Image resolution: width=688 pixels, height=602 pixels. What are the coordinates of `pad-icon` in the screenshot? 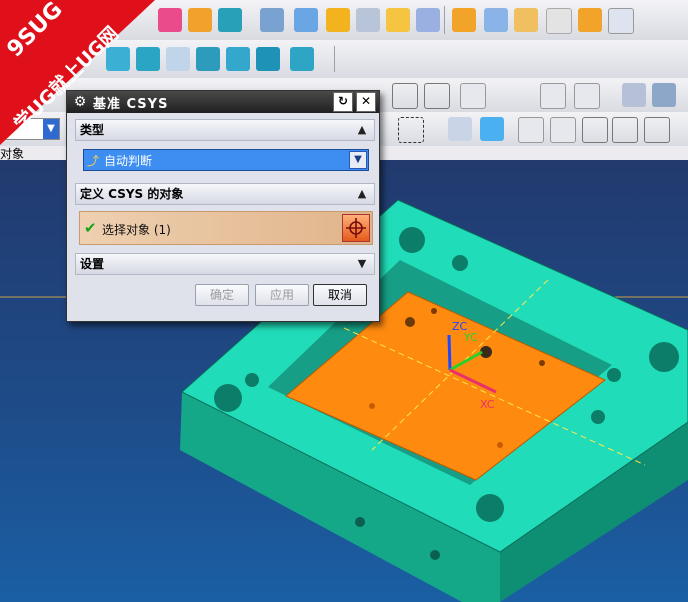 It's located at (208, 59).